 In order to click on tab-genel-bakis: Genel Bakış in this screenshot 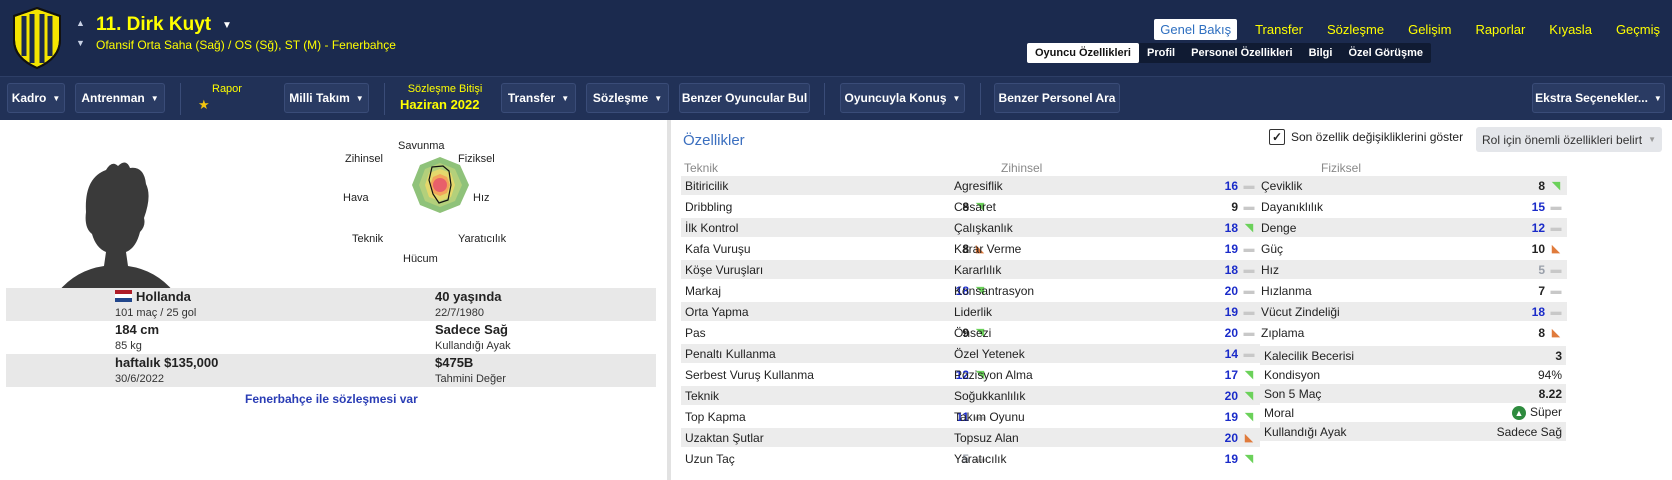, I will do `click(1196, 29)`.